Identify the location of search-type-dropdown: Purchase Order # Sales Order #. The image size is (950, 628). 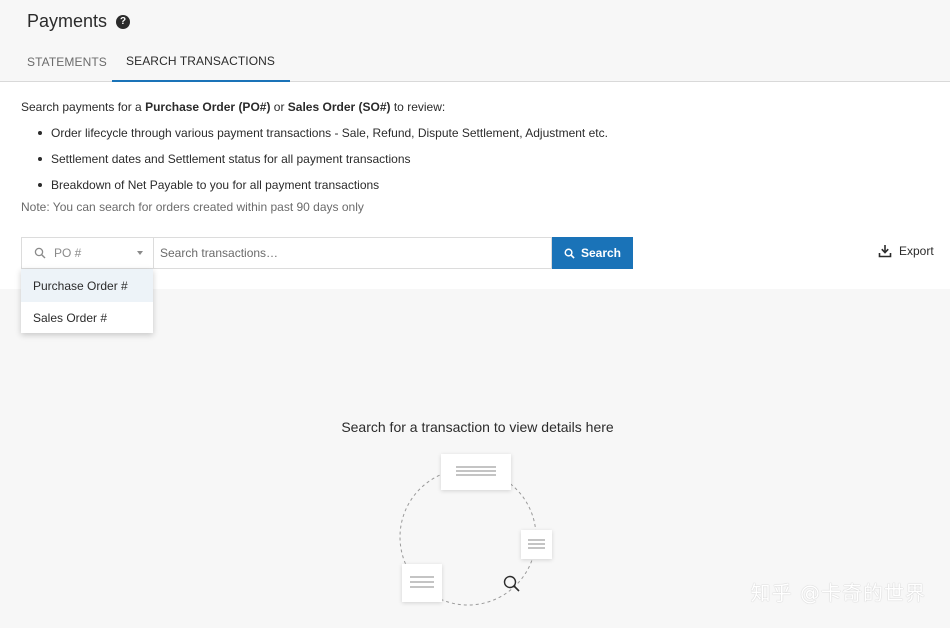
(87, 301).